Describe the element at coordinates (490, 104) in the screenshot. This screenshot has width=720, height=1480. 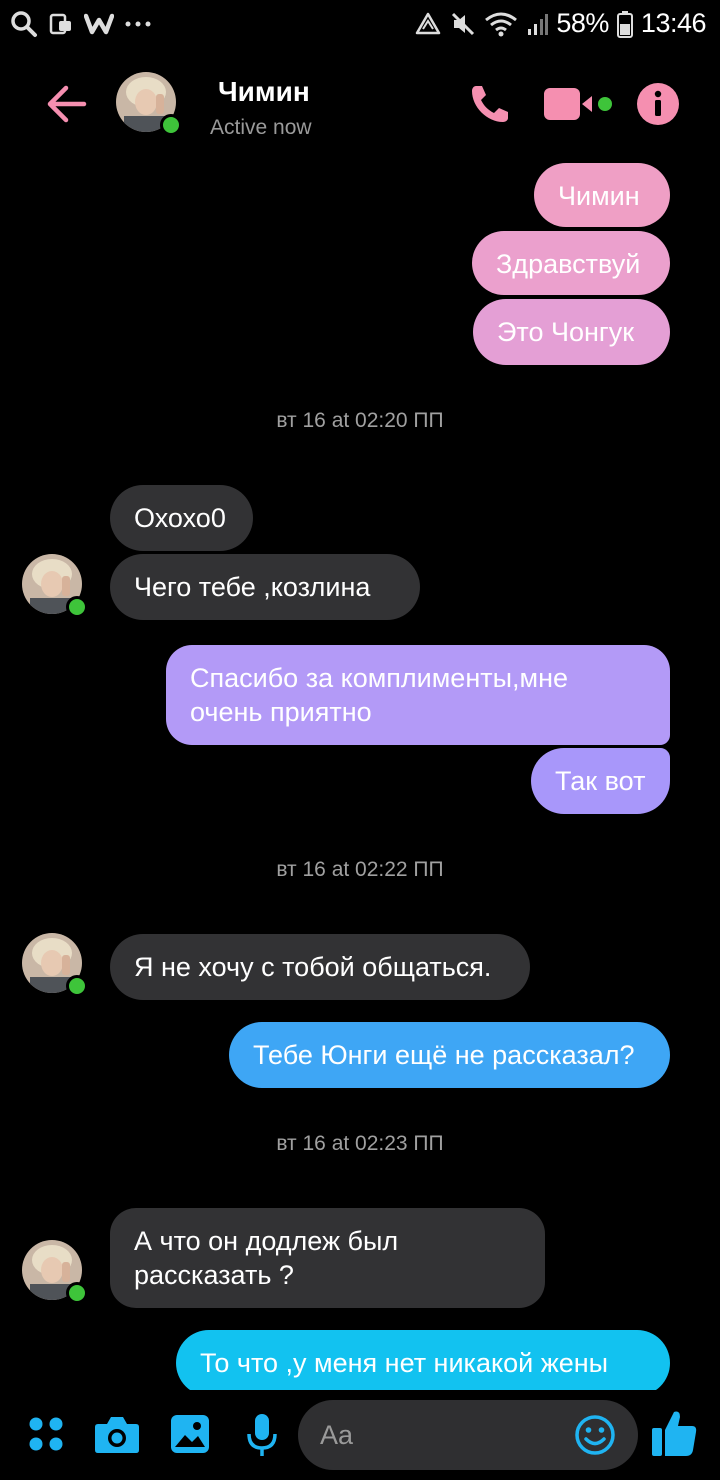
I see `phone-call-icon` at that location.